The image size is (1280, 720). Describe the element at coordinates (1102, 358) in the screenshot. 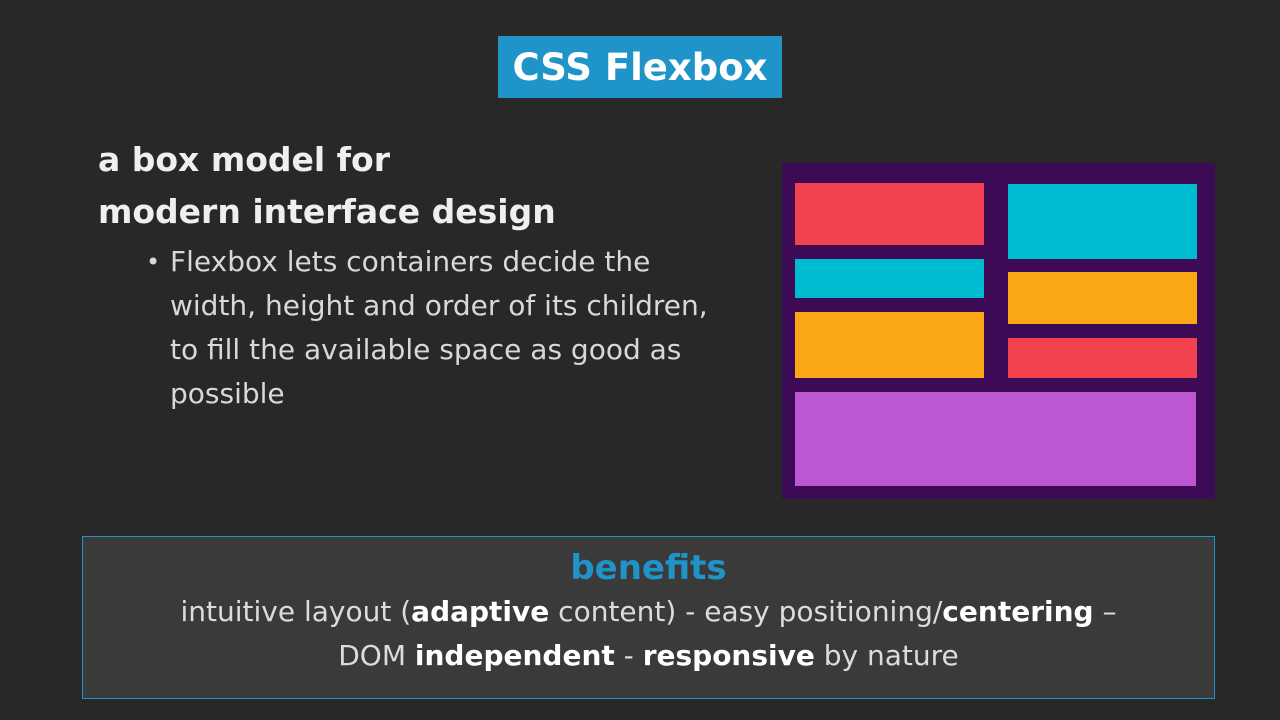

I see `flex-block-red-right` at that location.